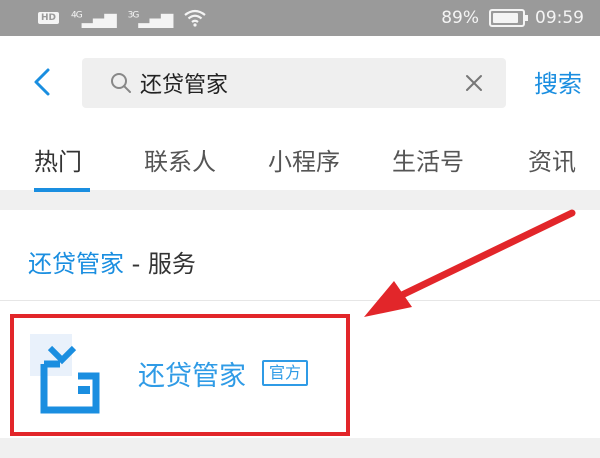  Describe the element at coordinates (300, 18) in the screenshot. I see `status-bar: HD 4G▂▄▆ 3G▂▄▆ 89% 09:59` at that location.